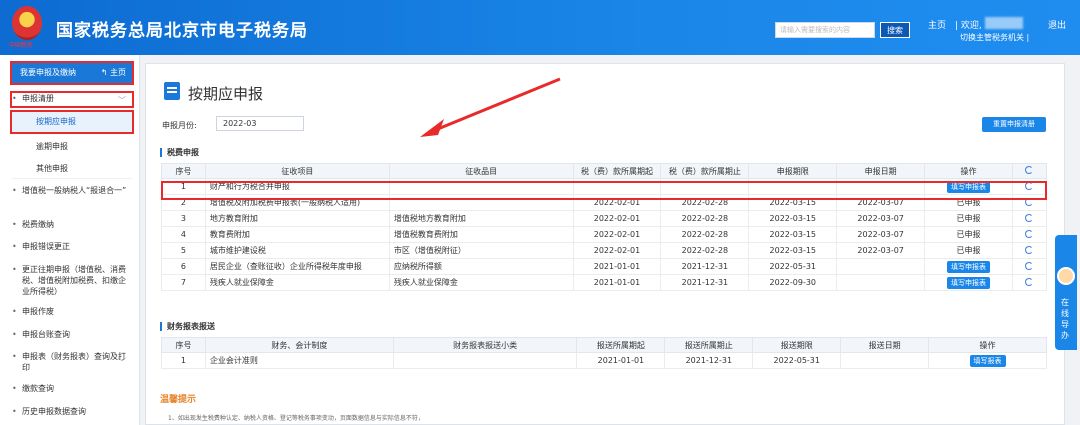 The image size is (1080, 425). What do you see at coordinates (481, 202) in the screenshot?
I see `levy-sub-item` at bounding box center [481, 202].